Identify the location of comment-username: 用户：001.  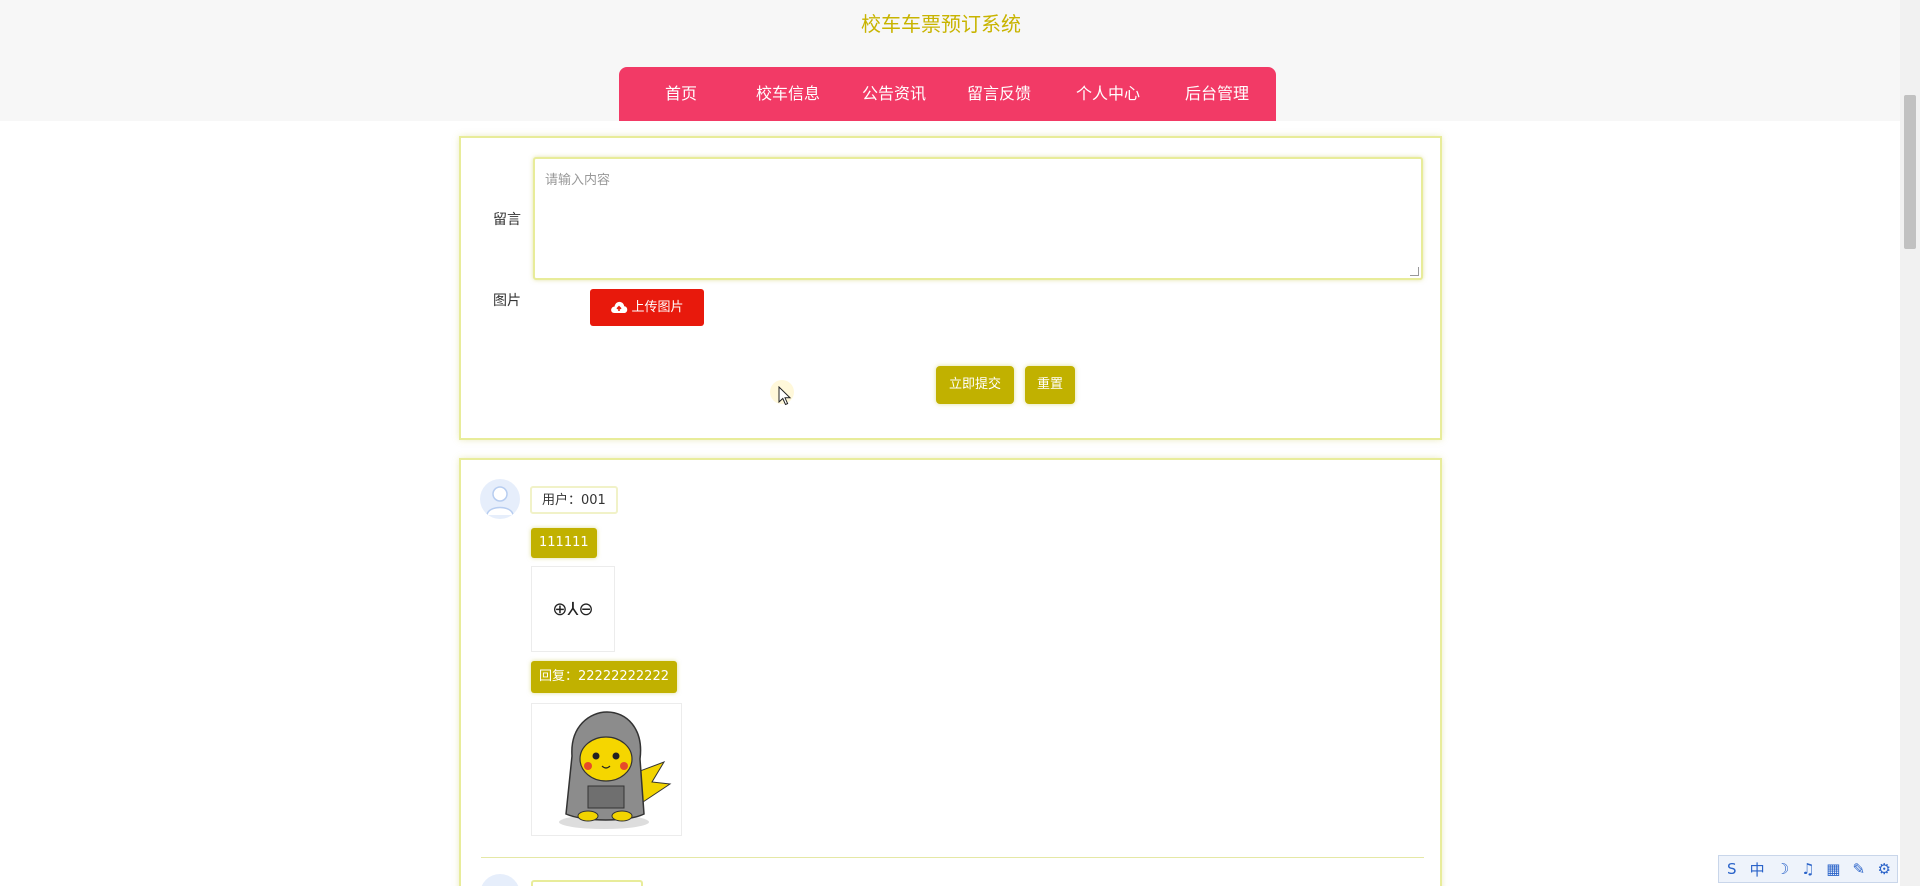
(574, 500).